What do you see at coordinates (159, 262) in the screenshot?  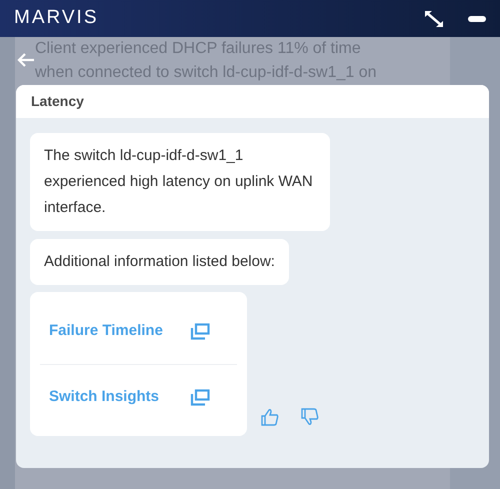 I see `message-bubble: Additional information listed below:` at bounding box center [159, 262].